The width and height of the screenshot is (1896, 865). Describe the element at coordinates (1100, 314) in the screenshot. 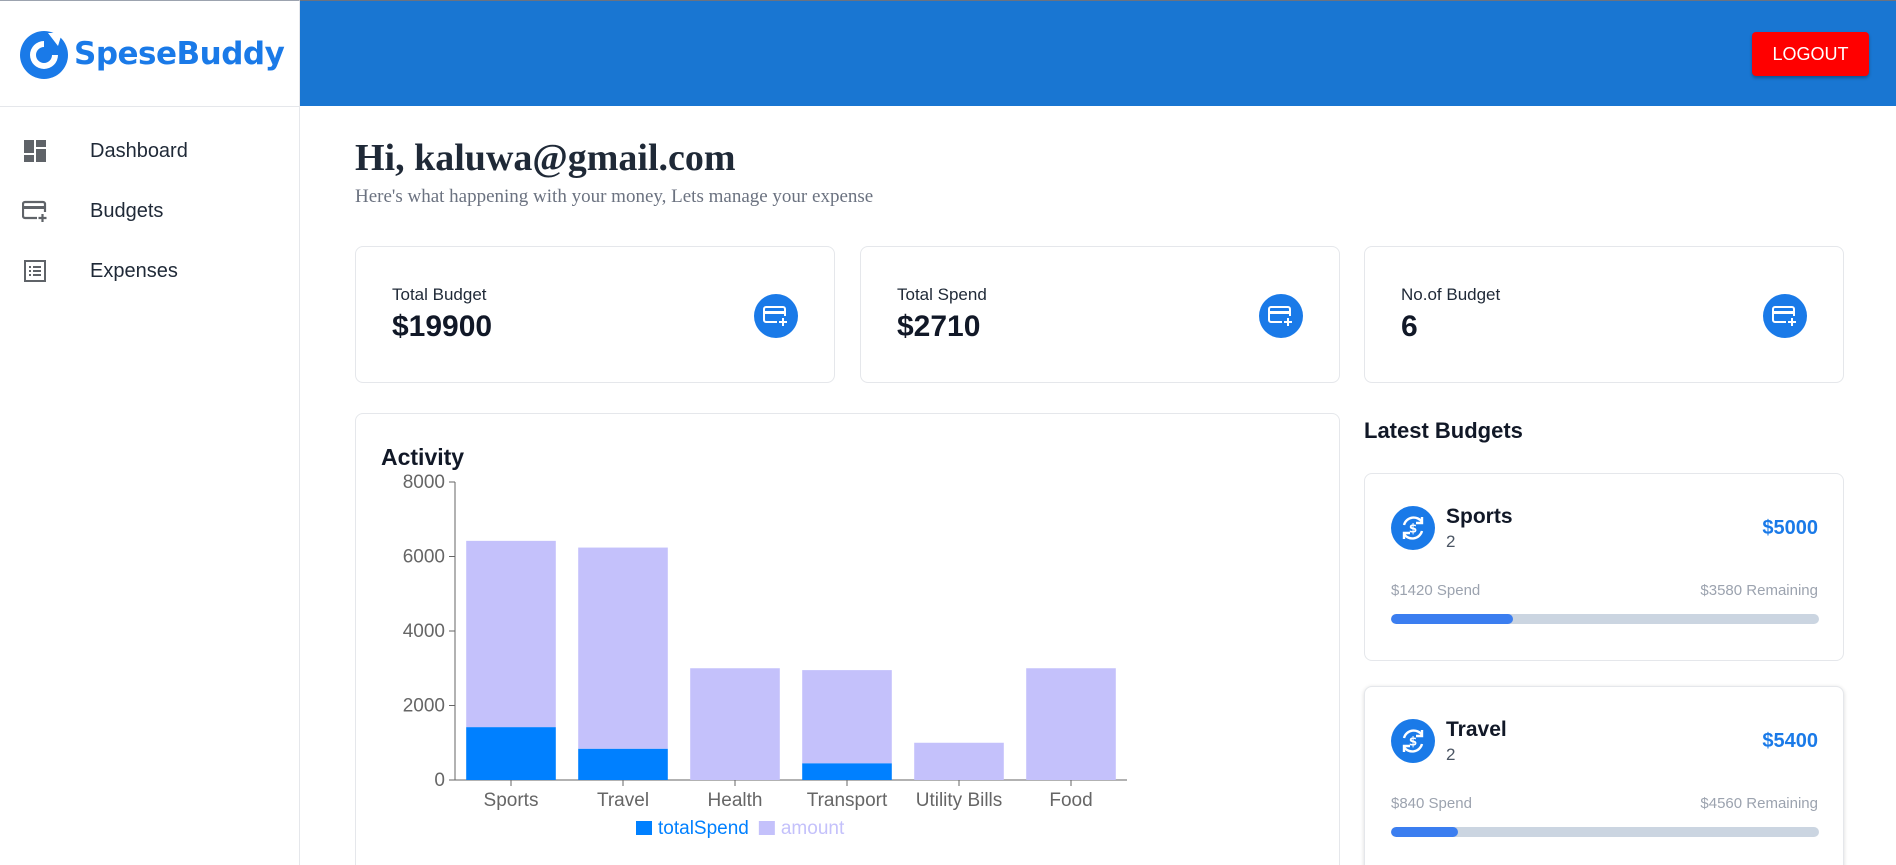

I see `stat-card-total-spend: Total Spend $2710` at that location.